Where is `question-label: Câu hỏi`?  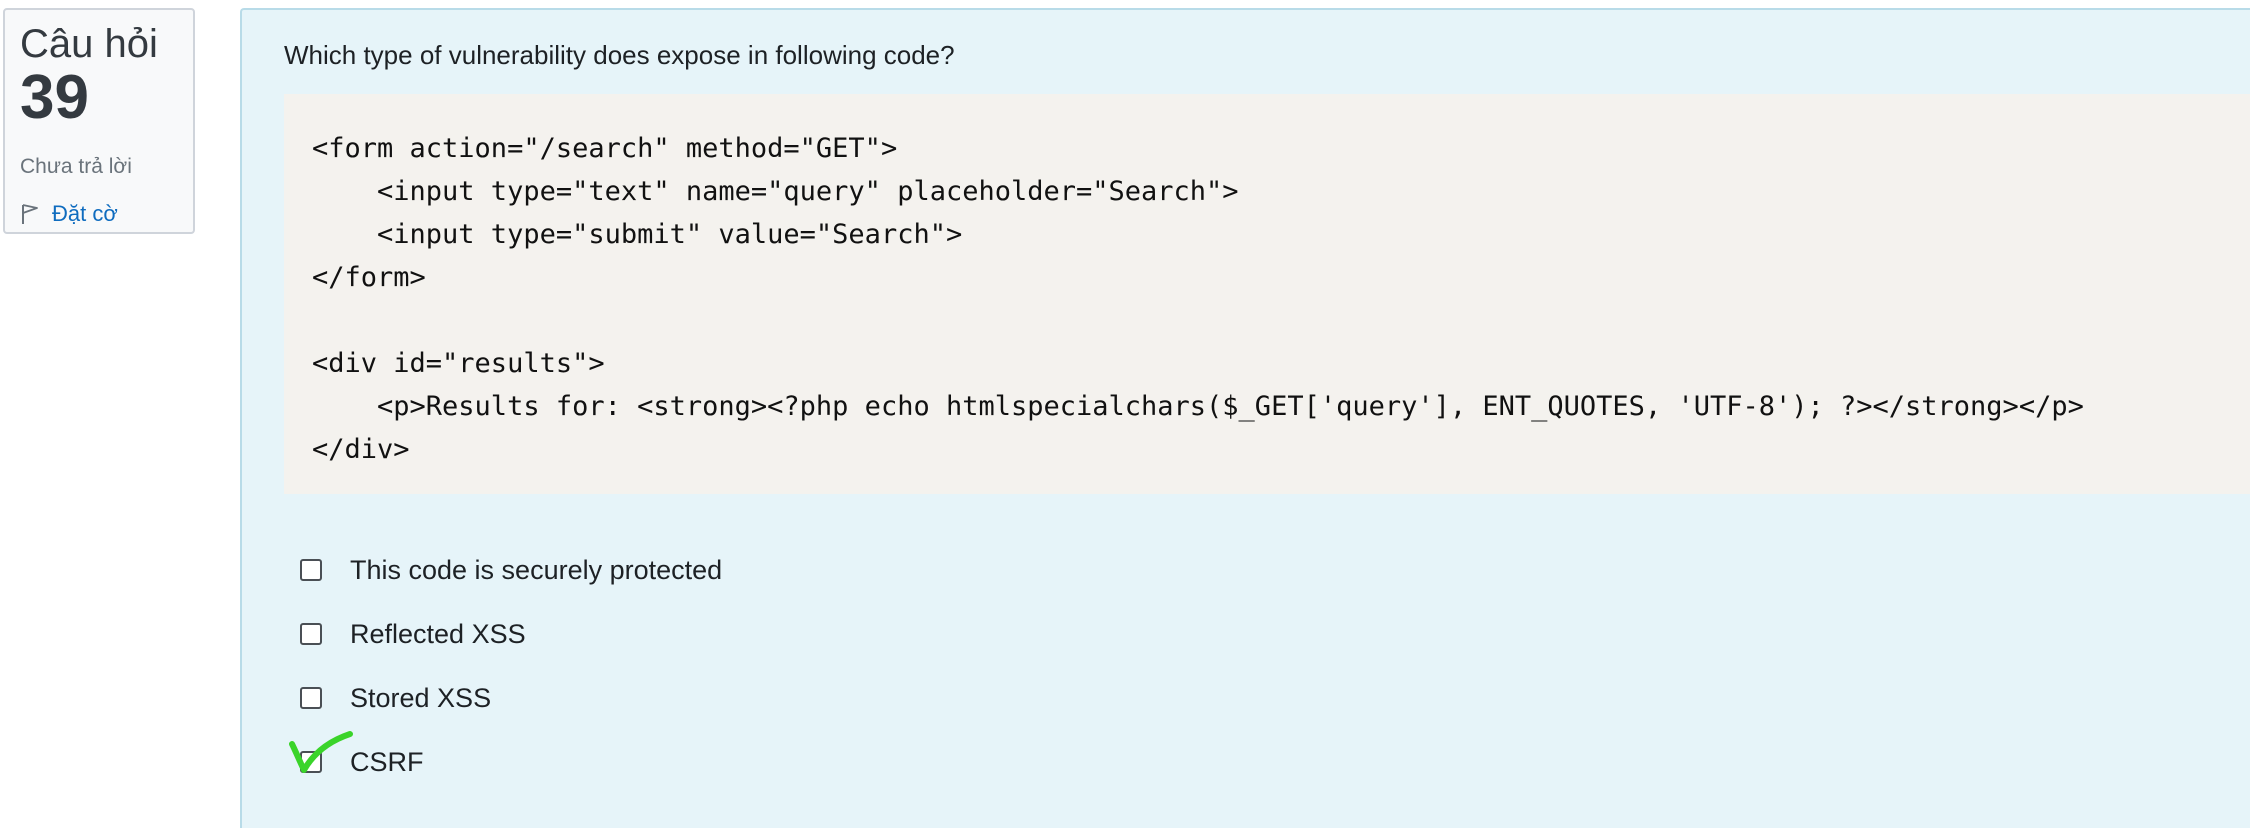 question-label: Câu hỏi is located at coordinates (89, 44).